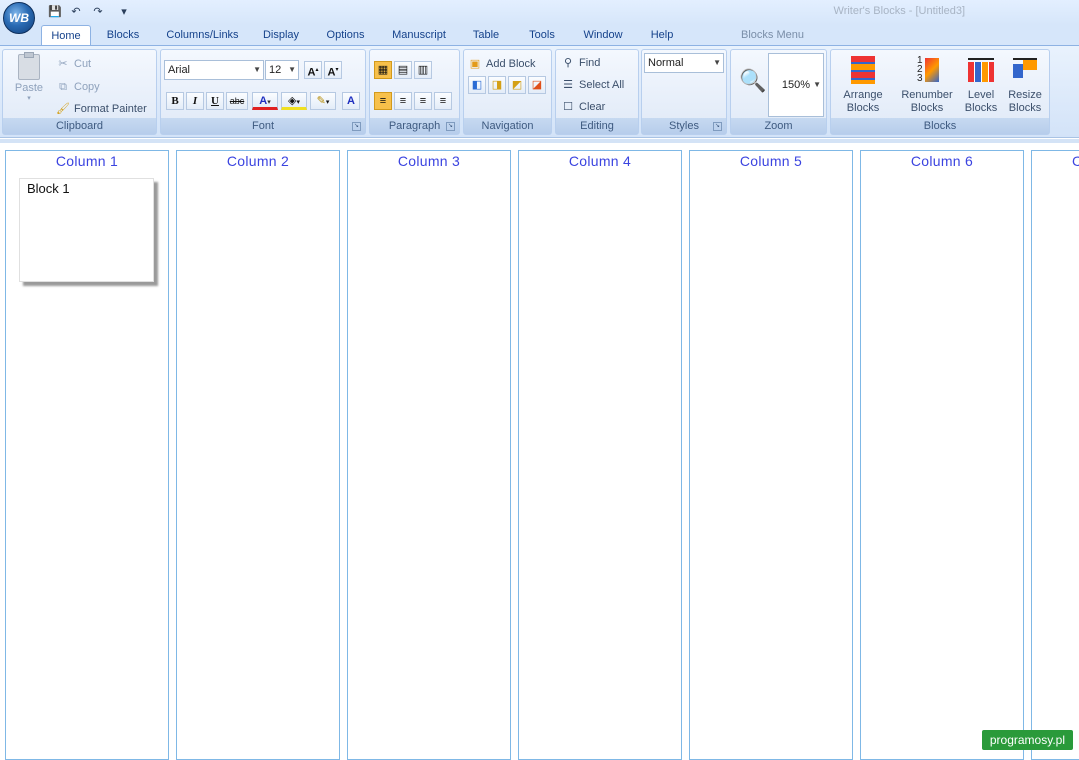  What do you see at coordinates (351, 101) in the screenshot?
I see `font-dialog-a-icon: A` at bounding box center [351, 101].